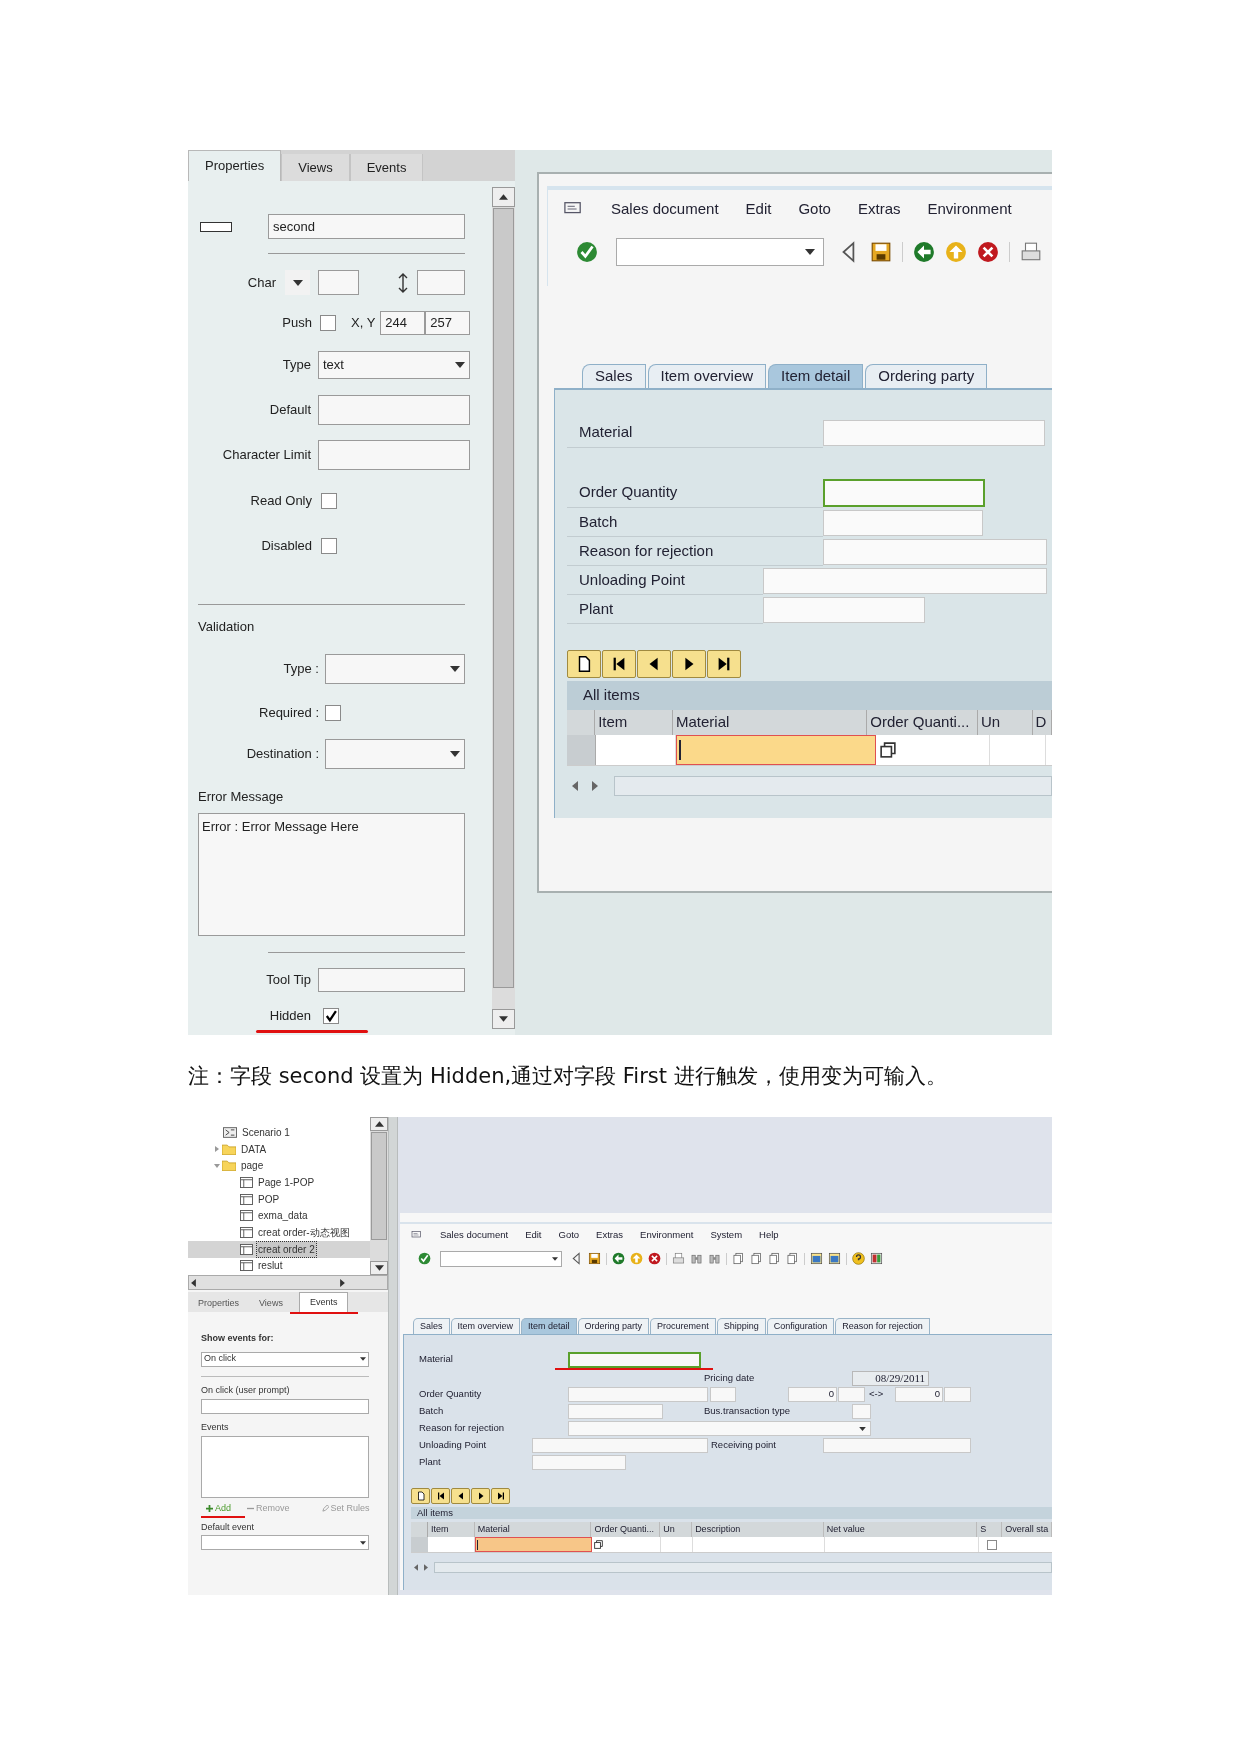 Image resolution: width=1241 pixels, height=1754 pixels. What do you see at coordinates (858, 1258) in the screenshot?
I see `help-icon` at bounding box center [858, 1258].